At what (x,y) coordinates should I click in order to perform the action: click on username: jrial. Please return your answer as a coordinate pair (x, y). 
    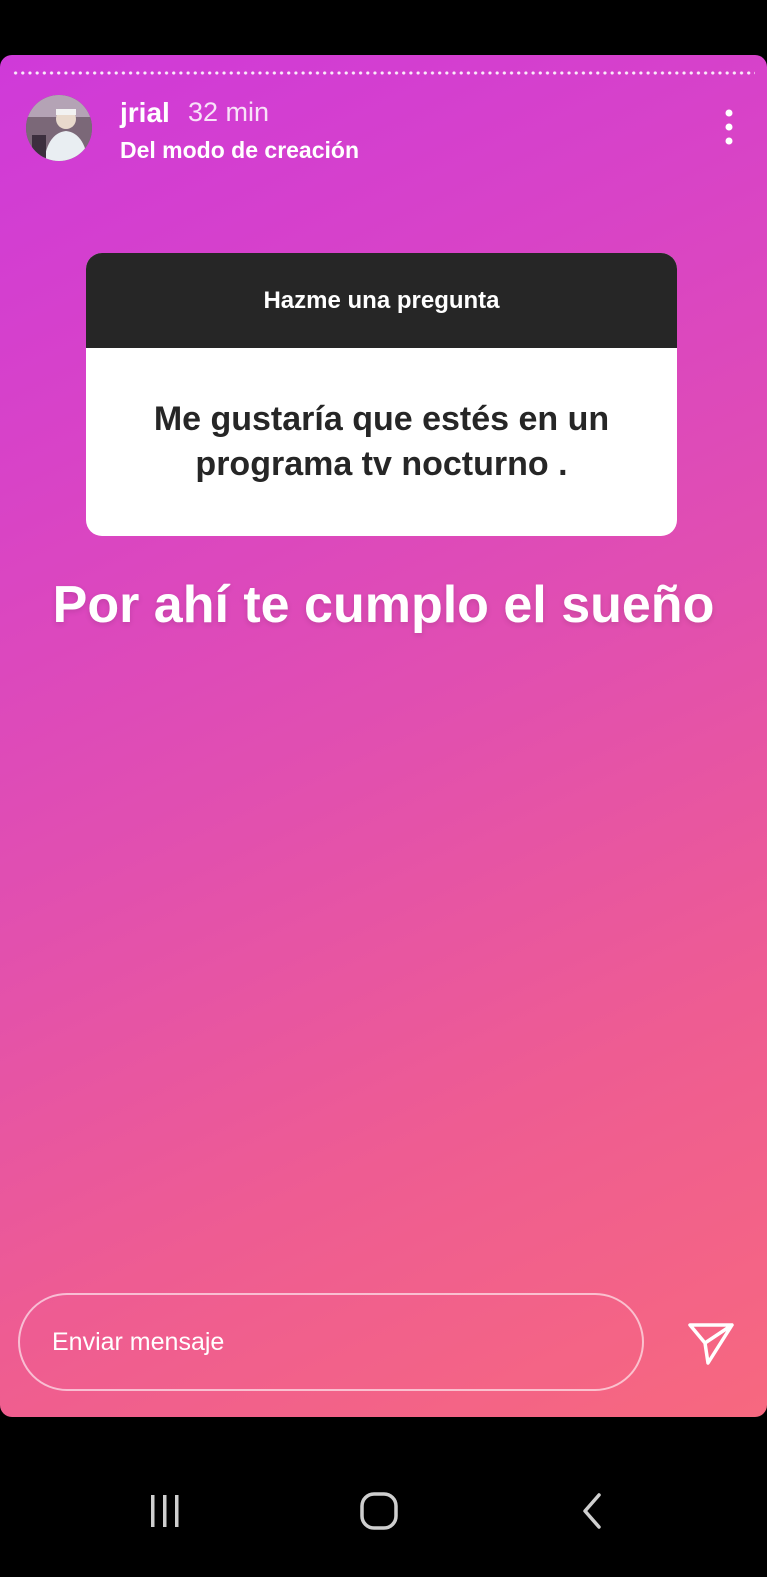
    Looking at the image, I should click on (145, 113).